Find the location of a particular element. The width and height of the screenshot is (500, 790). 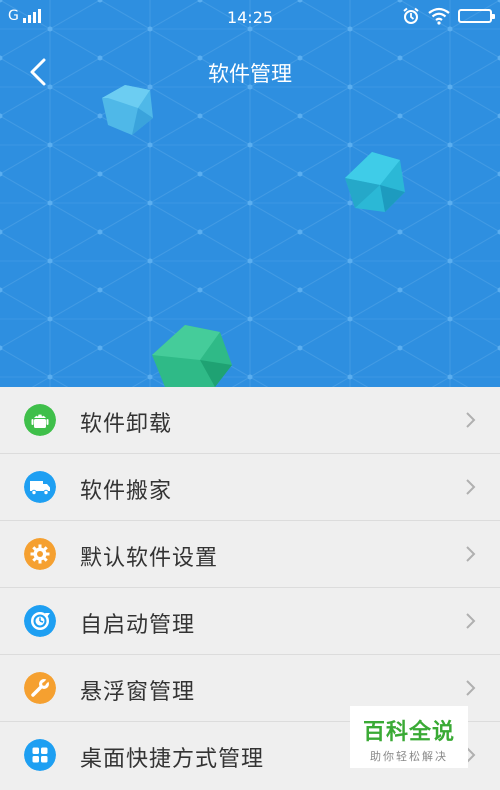

watermark-subtitle: 助你轻松解决 is located at coordinates (409, 756).